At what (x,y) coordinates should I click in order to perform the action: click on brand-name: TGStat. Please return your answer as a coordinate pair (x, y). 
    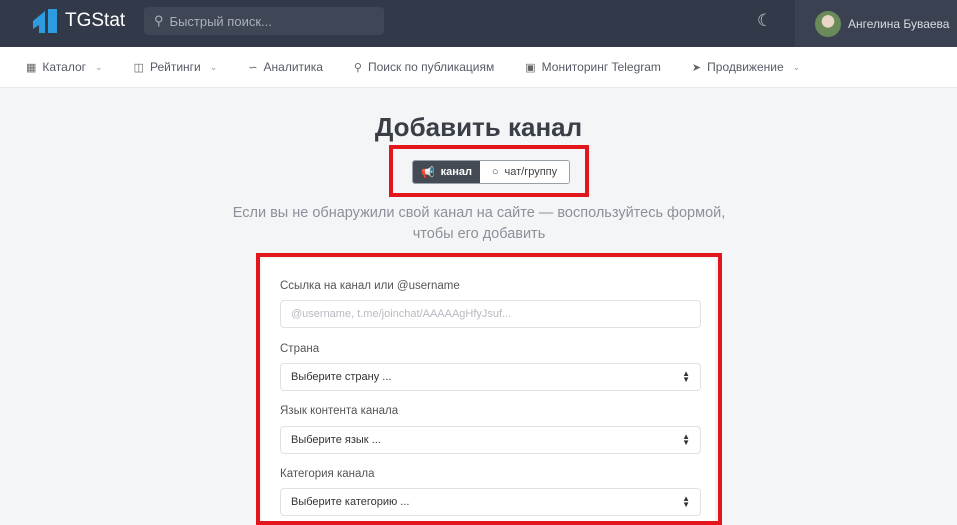
    Looking at the image, I should click on (95, 20).